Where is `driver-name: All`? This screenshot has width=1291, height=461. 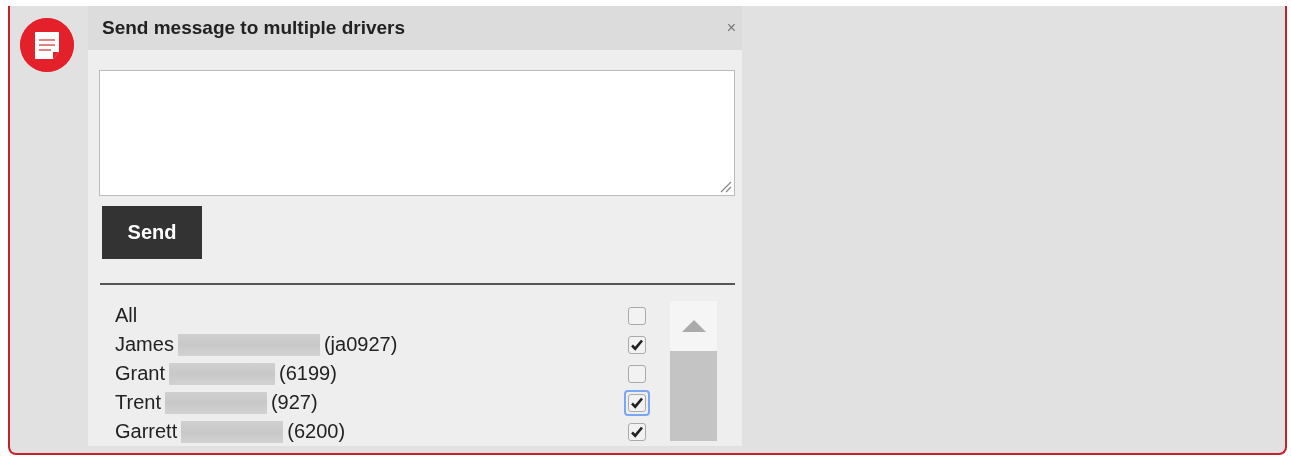 driver-name: All is located at coordinates (126, 315).